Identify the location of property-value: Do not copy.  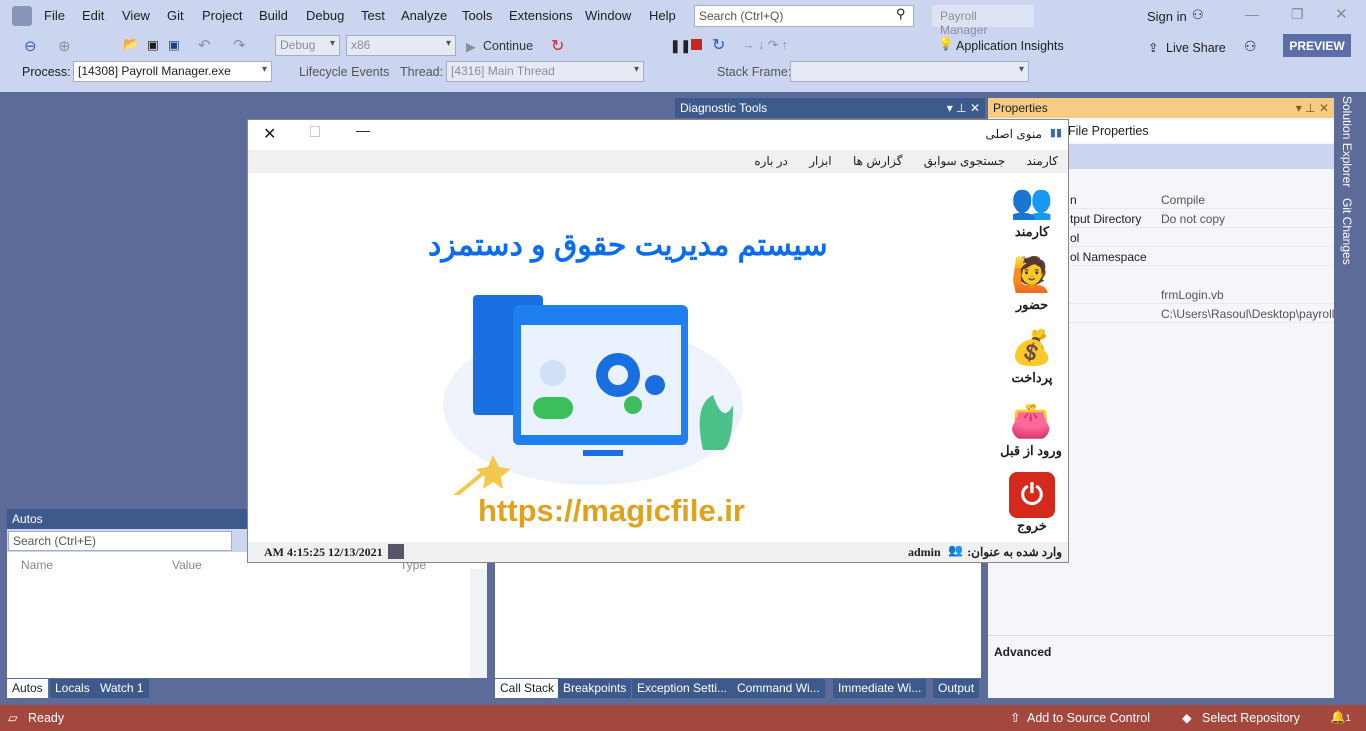
(1193, 219).